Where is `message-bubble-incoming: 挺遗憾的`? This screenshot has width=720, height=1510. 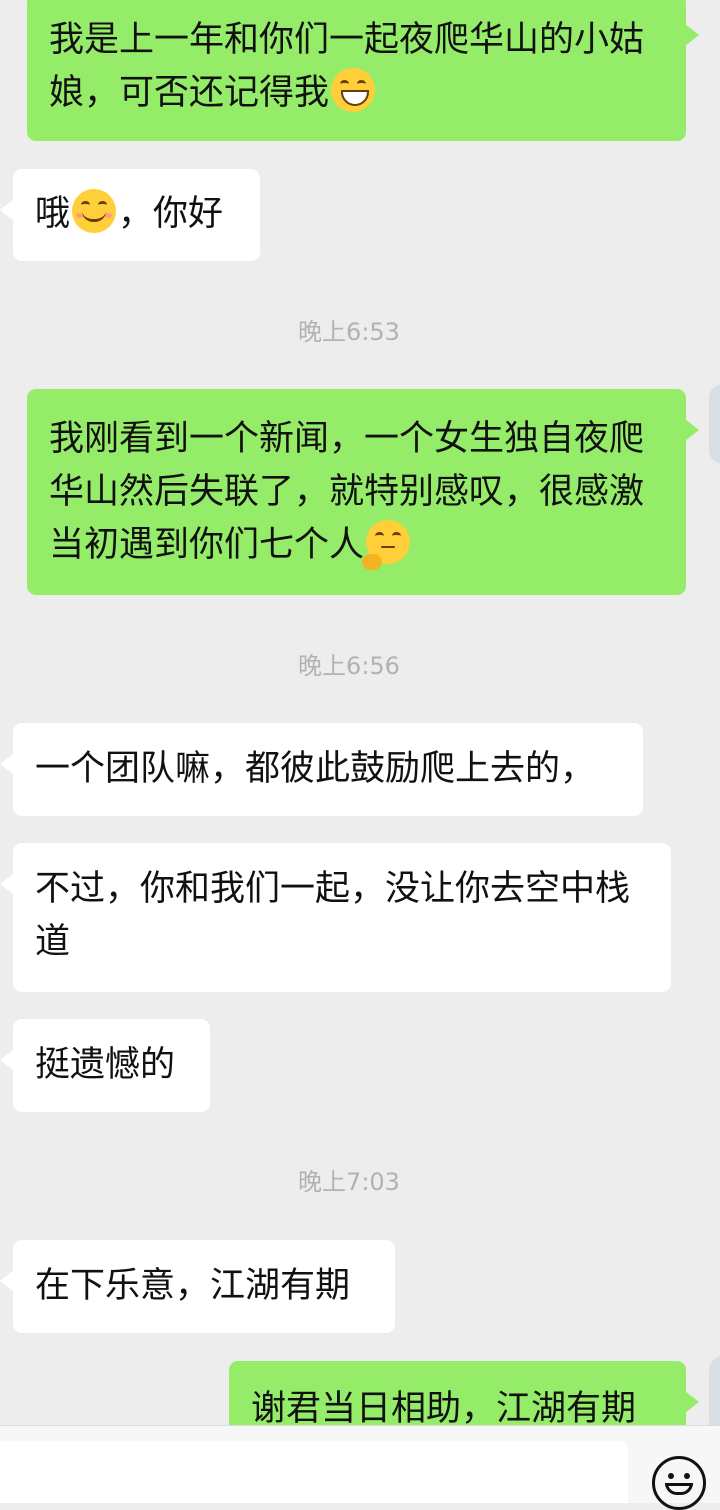 message-bubble-incoming: 挺遗憾的 is located at coordinates (105, 1065).